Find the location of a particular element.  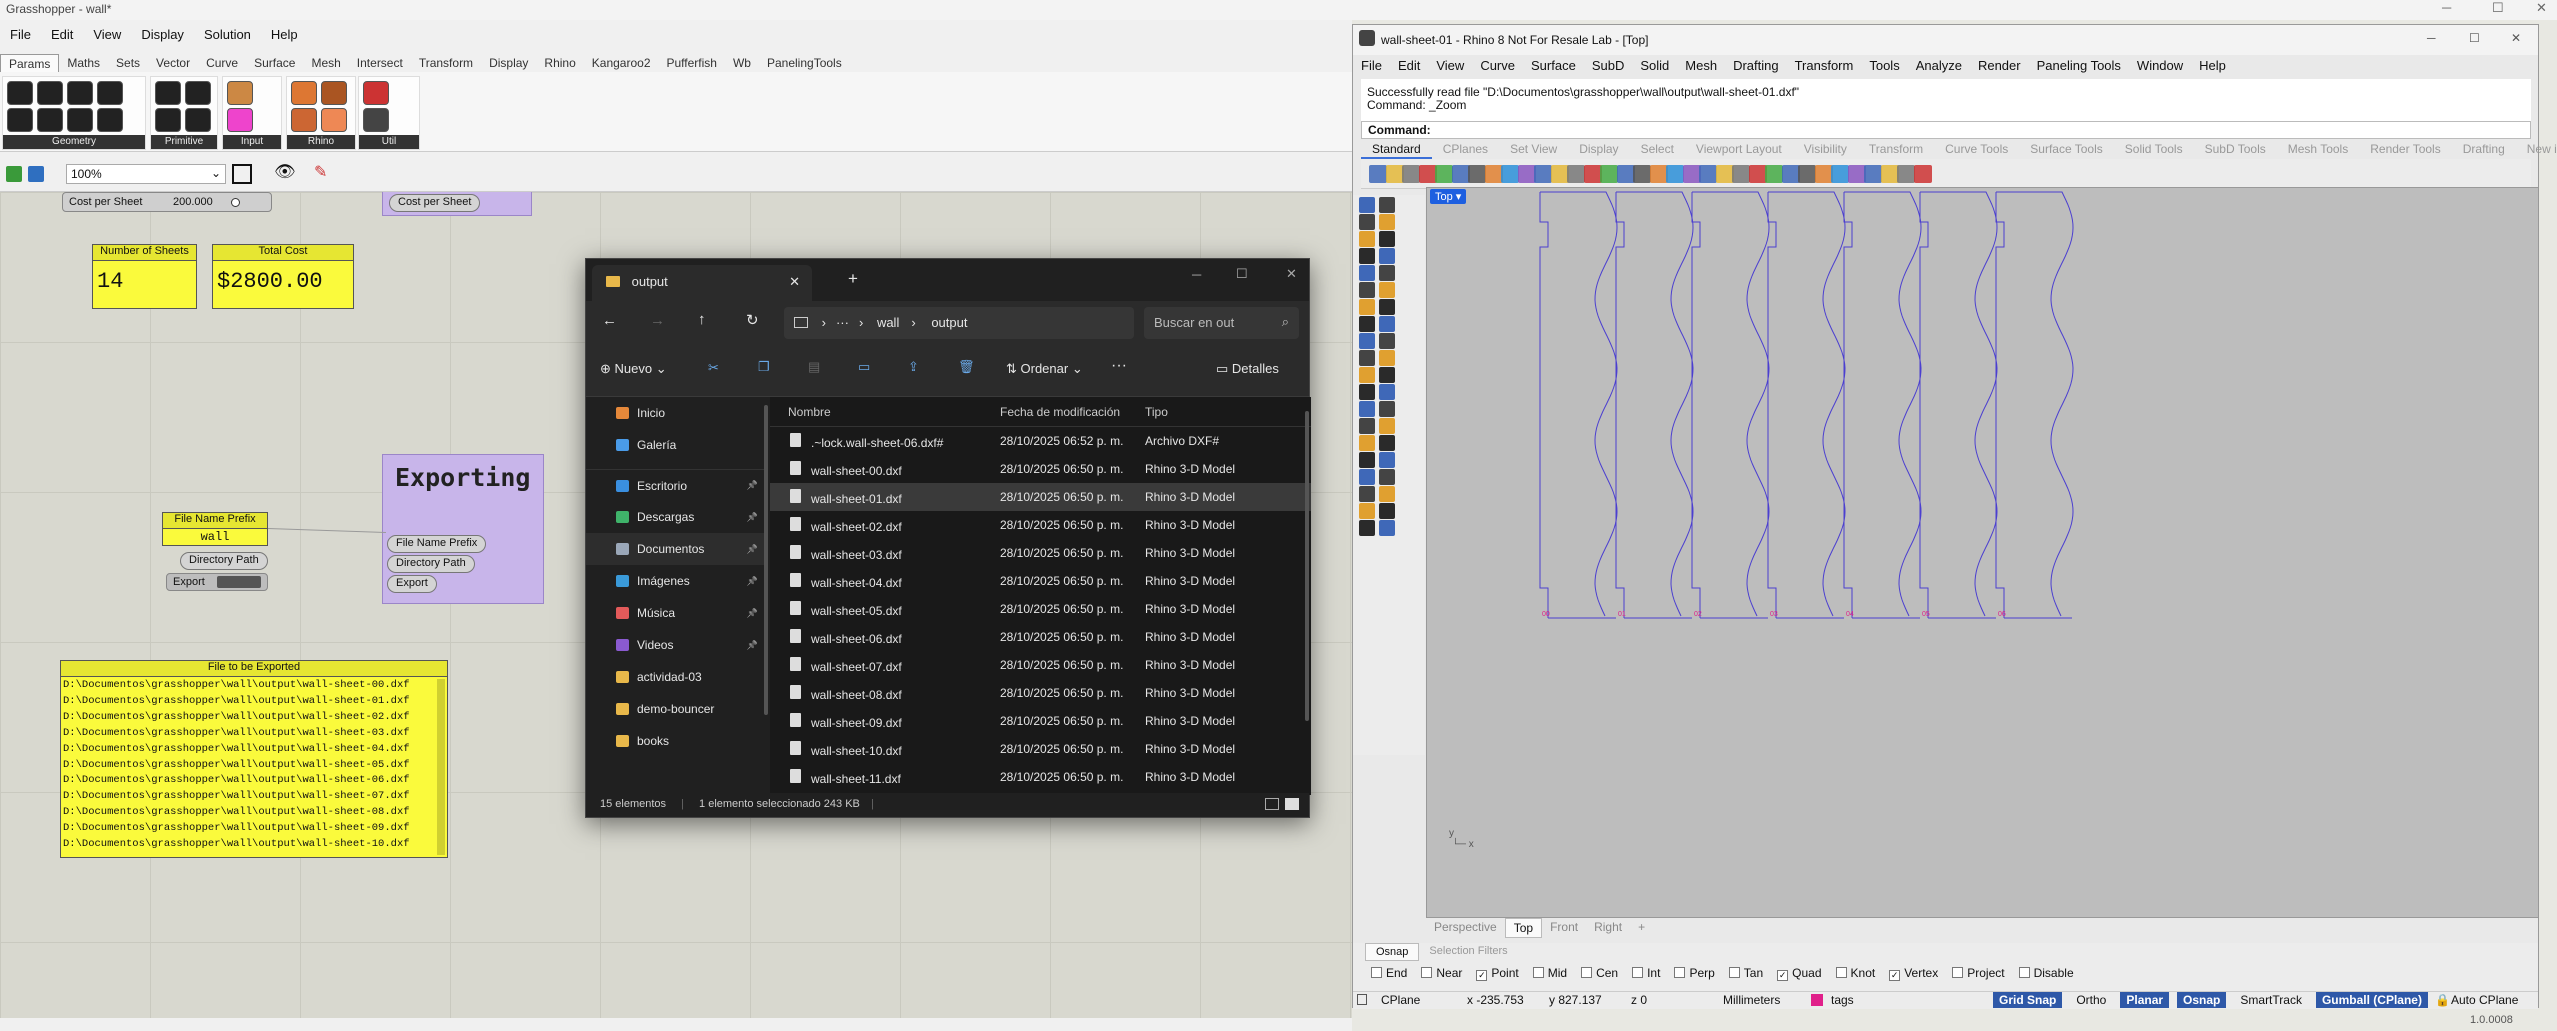

osnap-project: Project is located at coordinates (1978, 973).